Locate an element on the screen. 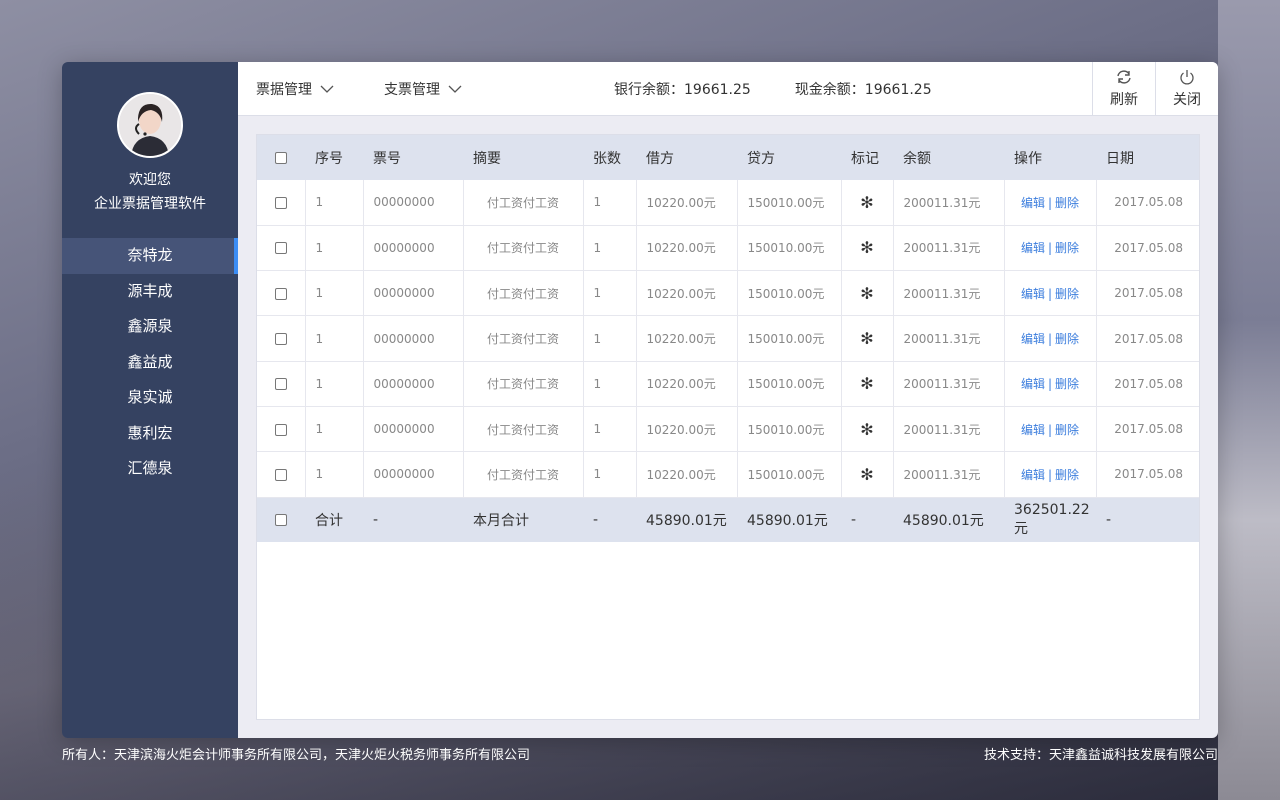  column-header: 票号 is located at coordinates (413, 157).